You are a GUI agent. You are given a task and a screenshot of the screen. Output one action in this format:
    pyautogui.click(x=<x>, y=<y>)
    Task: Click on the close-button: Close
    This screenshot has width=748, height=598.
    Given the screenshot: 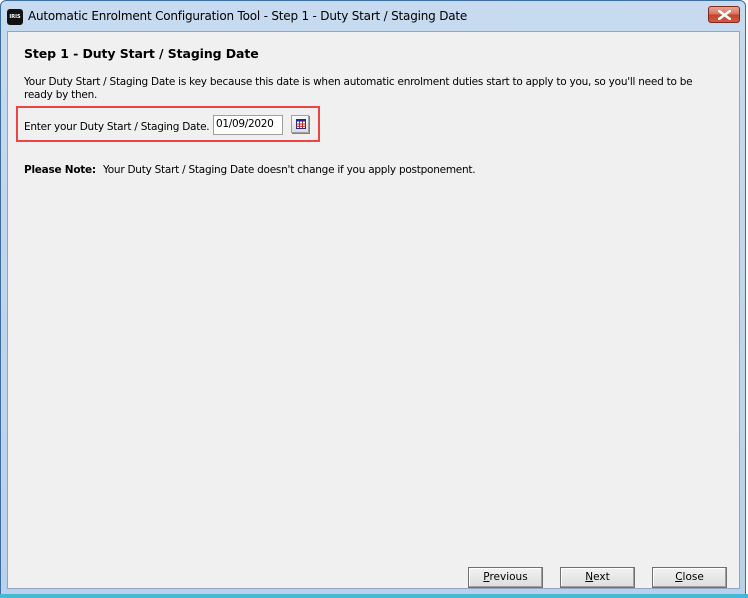 What is the action you would take?
    pyautogui.click(x=689, y=577)
    